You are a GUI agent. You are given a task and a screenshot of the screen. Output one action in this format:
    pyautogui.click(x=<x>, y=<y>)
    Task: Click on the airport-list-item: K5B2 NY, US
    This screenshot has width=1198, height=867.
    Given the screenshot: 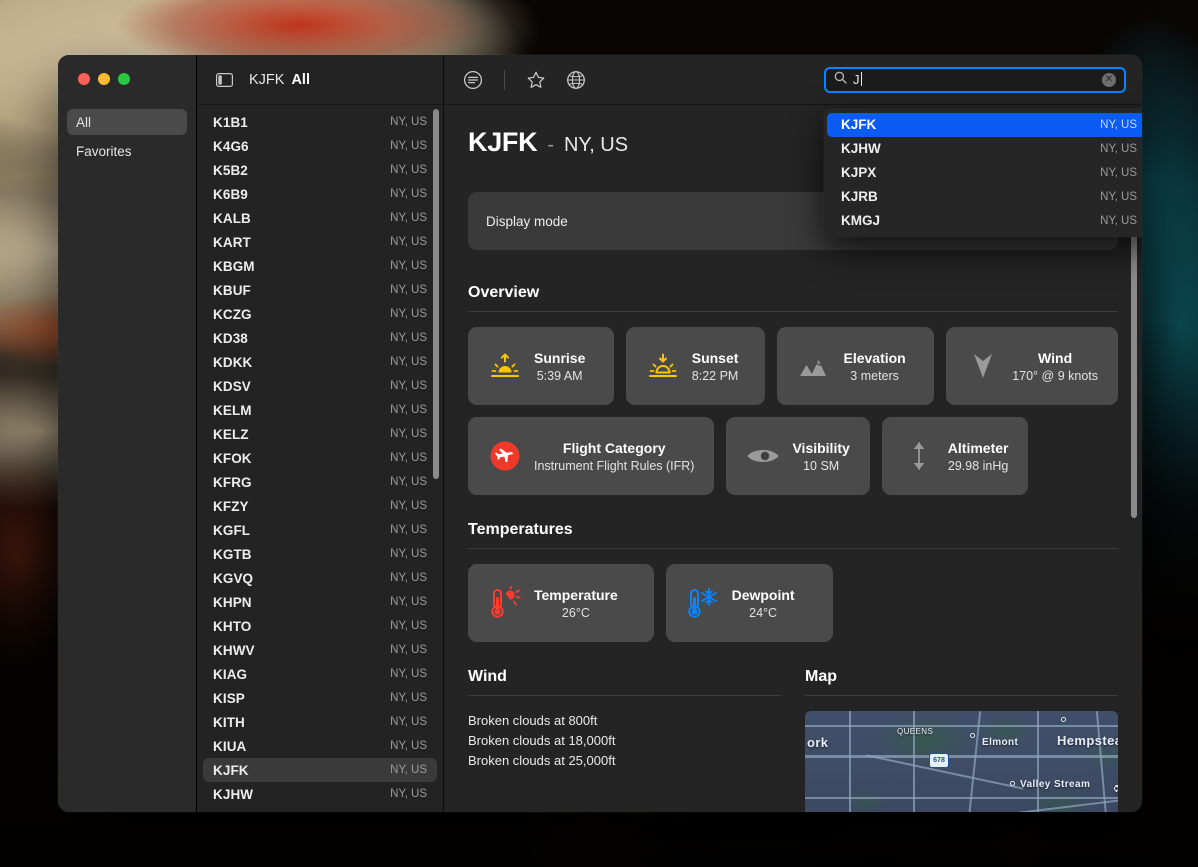 What is the action you would take?
    pyautogui.click(x=320, y=170)
    